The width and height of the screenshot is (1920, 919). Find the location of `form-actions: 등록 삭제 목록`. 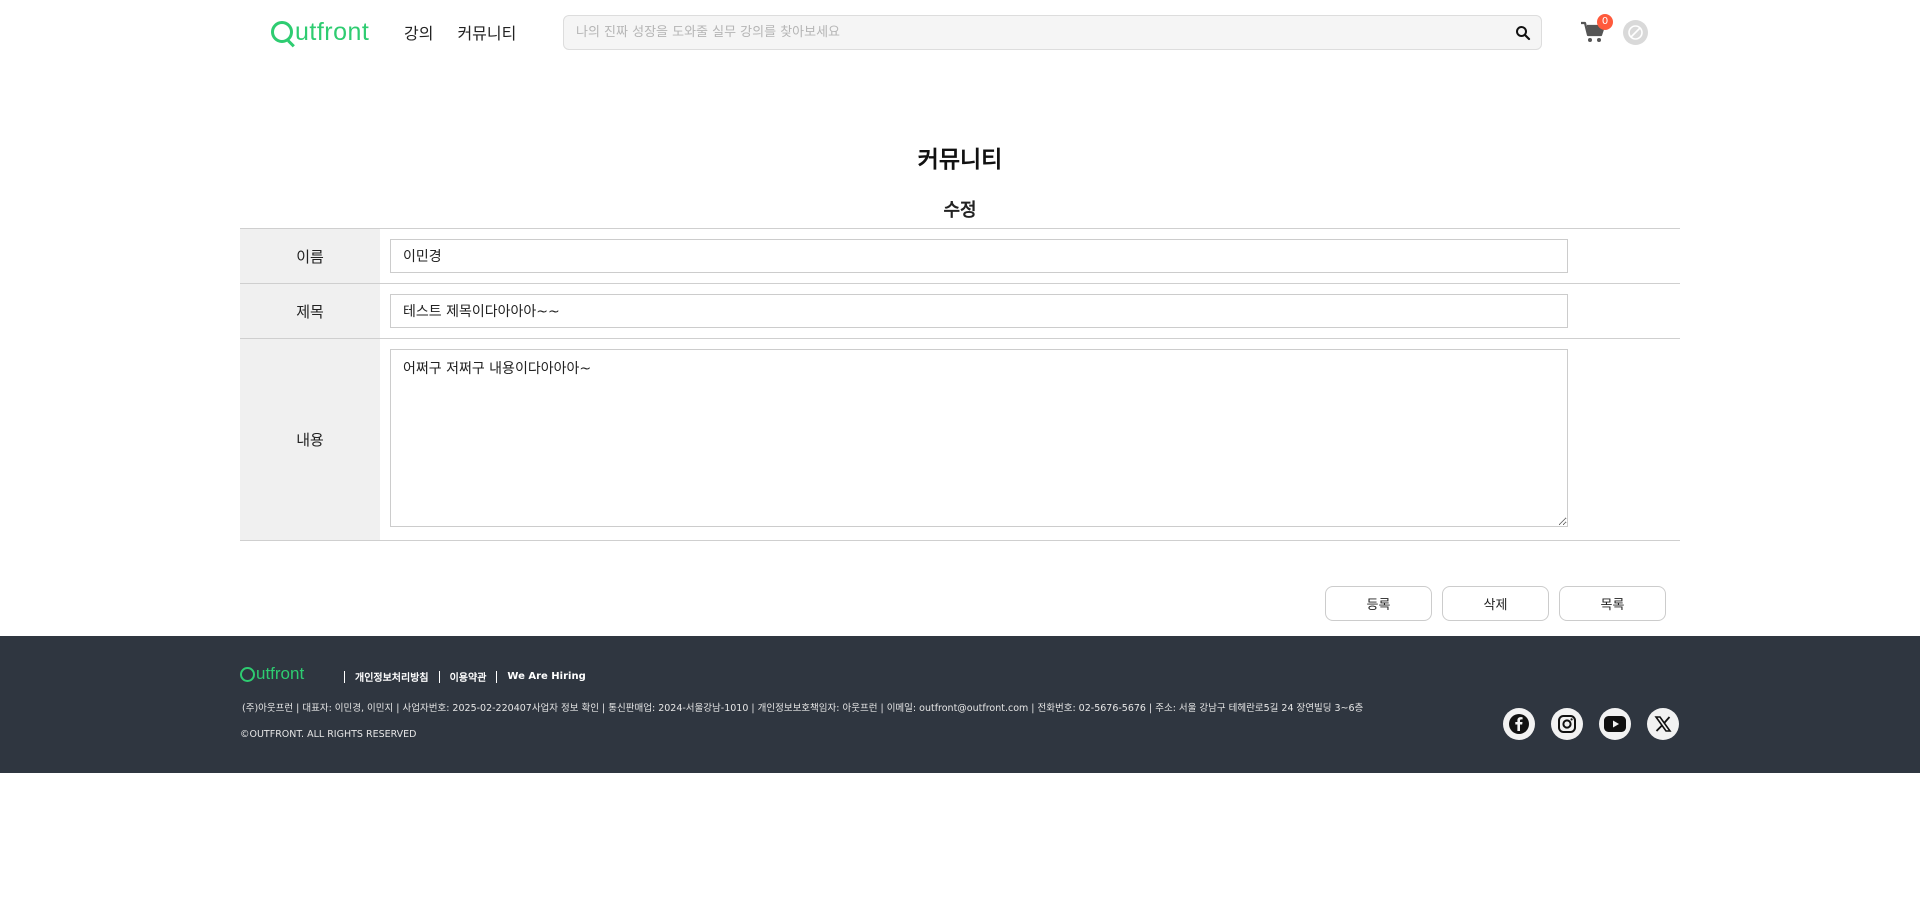

form-actions: 등록 삭제 목록 is located at coordinates (1495, 603).